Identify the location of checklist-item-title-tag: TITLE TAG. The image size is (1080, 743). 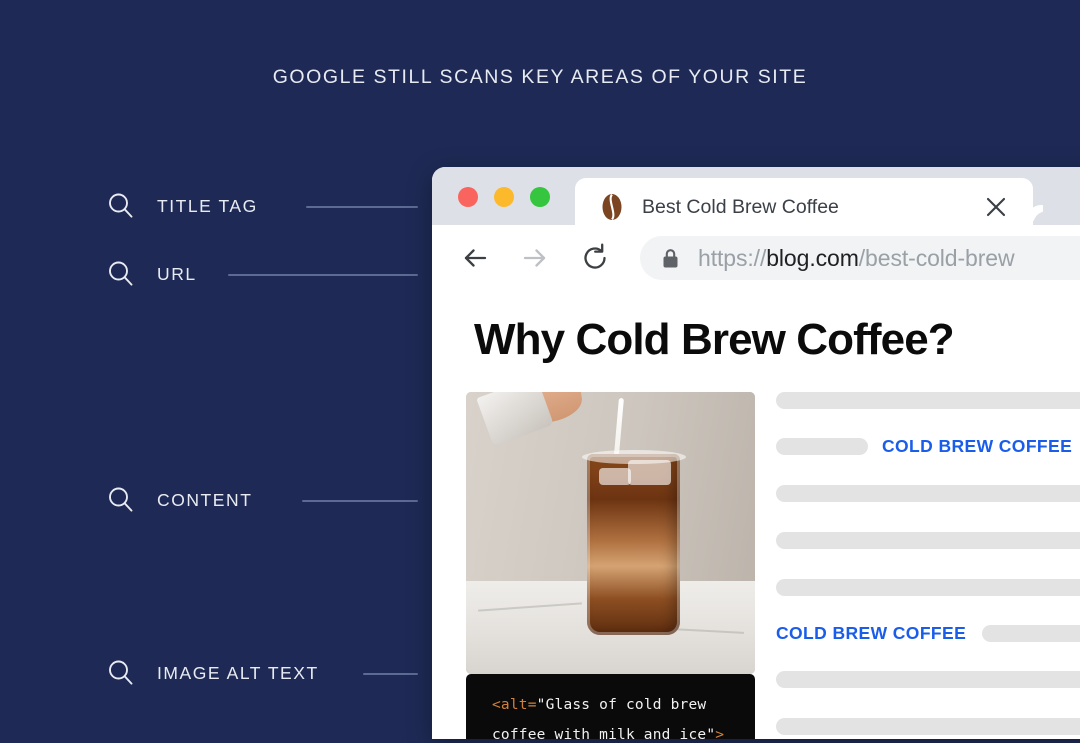
(182, 206).